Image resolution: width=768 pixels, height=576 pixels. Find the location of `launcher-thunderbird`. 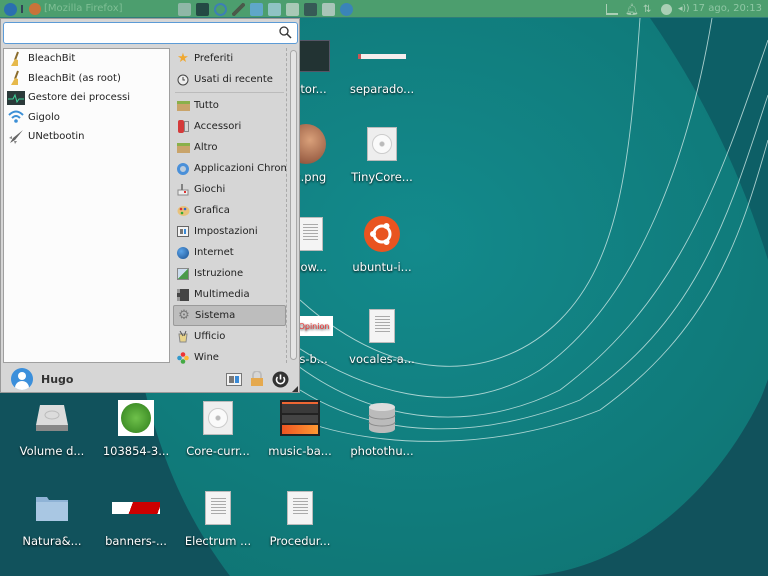

launcher-thunderbird is located at coordinates (346, 9).